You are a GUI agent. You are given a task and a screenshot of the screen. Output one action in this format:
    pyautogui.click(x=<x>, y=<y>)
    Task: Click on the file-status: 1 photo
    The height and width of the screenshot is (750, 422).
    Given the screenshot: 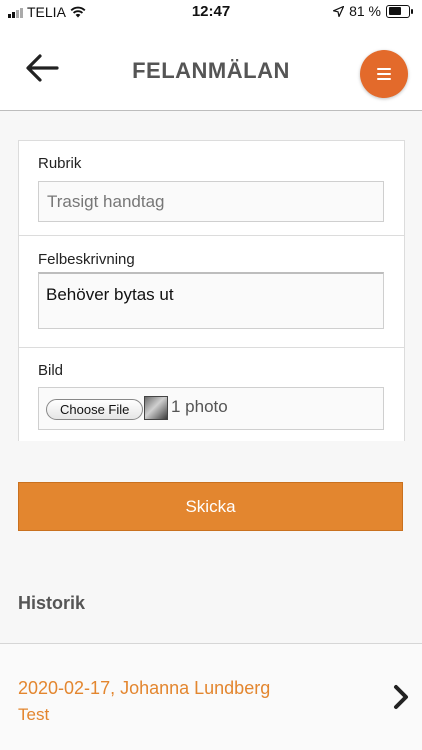 What is the action you would take?
    pyautogui.click(x=199, y=406)
    